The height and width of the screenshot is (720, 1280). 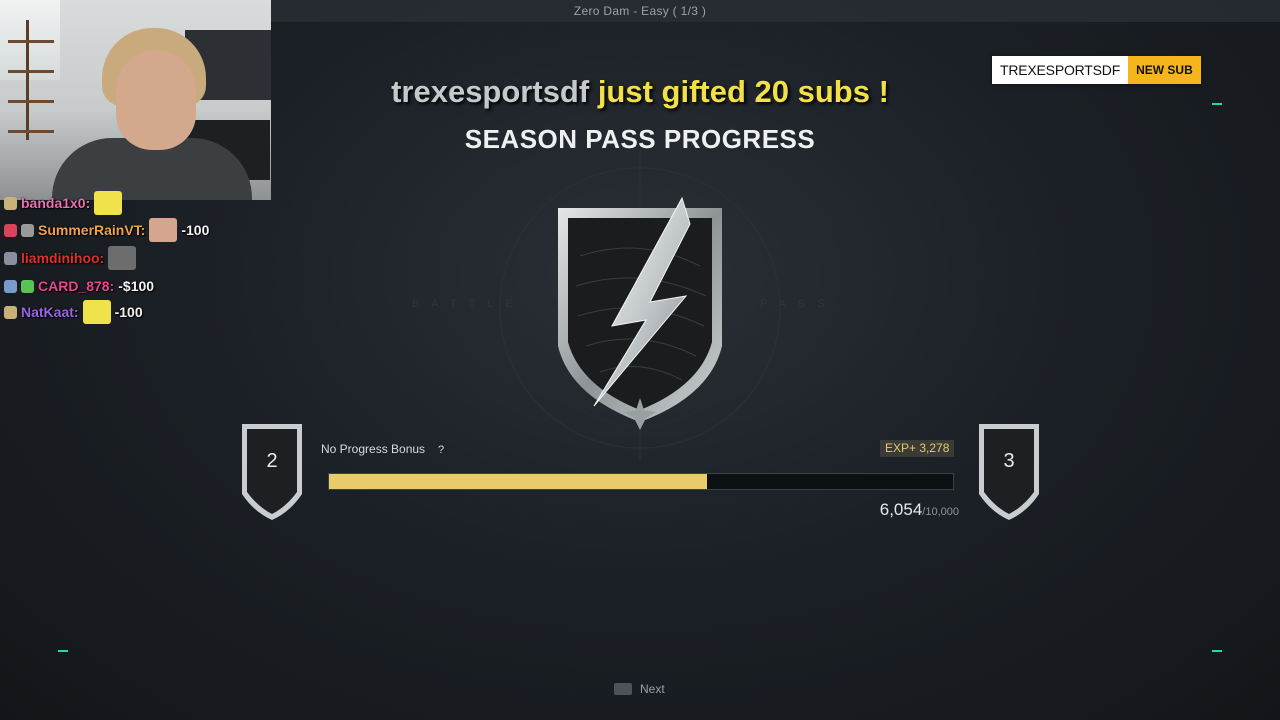 I want to click on alert-username: trexesportsdf, so click(x=490, y=91).